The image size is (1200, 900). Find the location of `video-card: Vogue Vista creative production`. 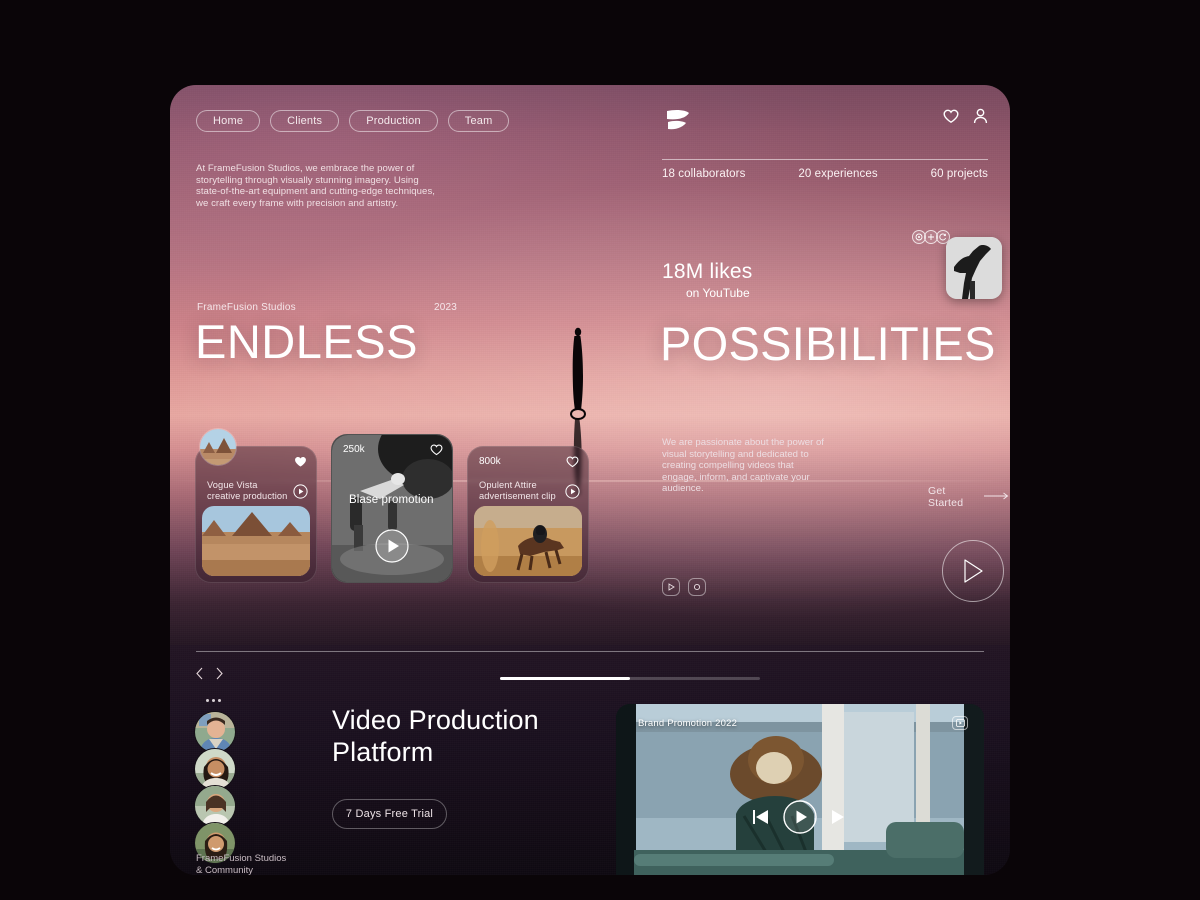

video-card: Vogue Vista creative production is located at coordinates (256, 505).